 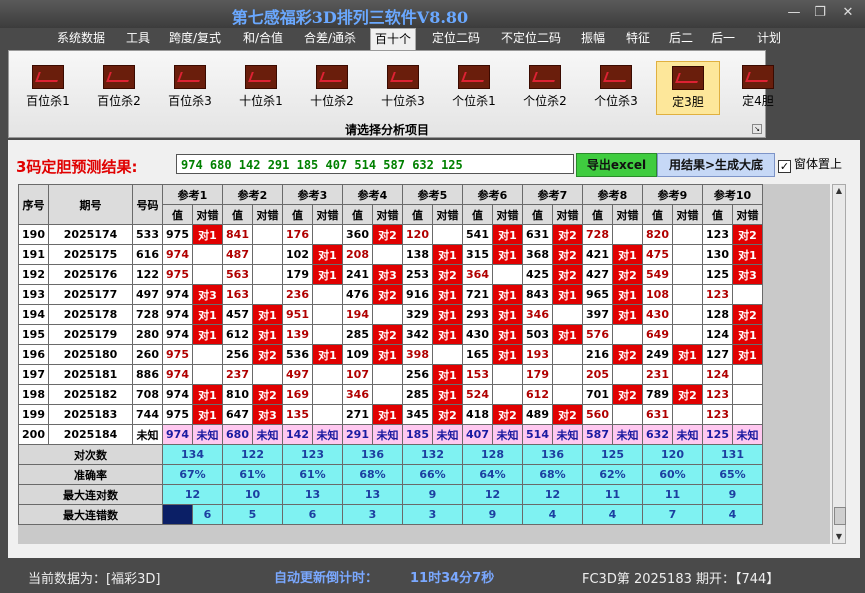 I want to click on ontop-checkbox: ✓ 窗体置上, so click(x=810, y=164).